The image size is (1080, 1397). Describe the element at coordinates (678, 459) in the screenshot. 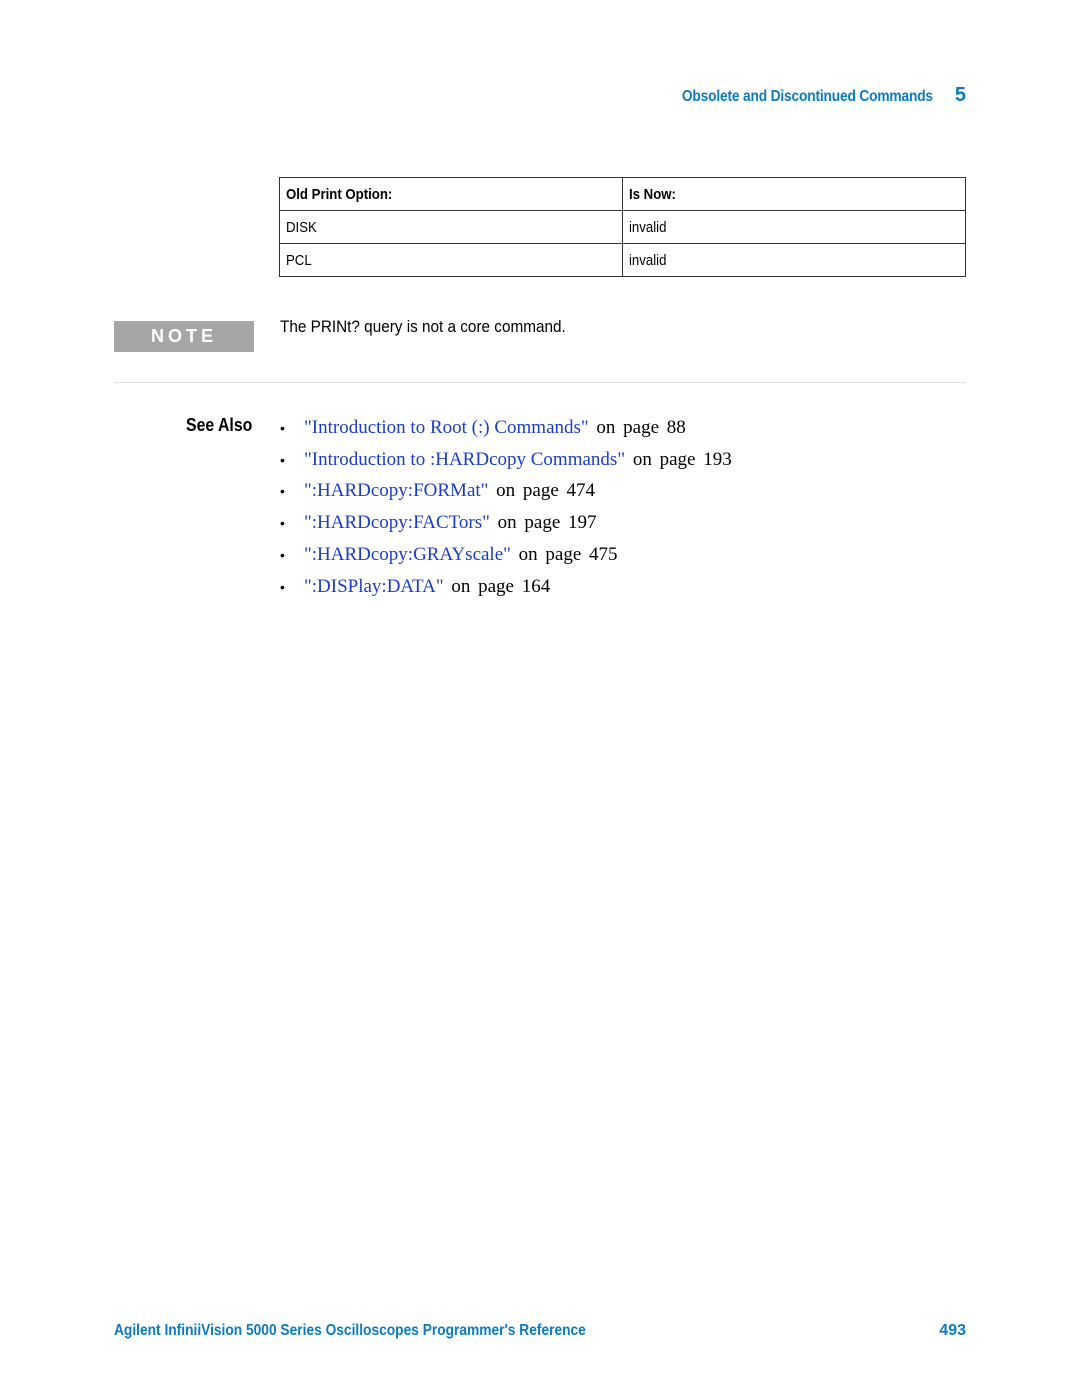

I see `page-reference: on page 193` at that location.